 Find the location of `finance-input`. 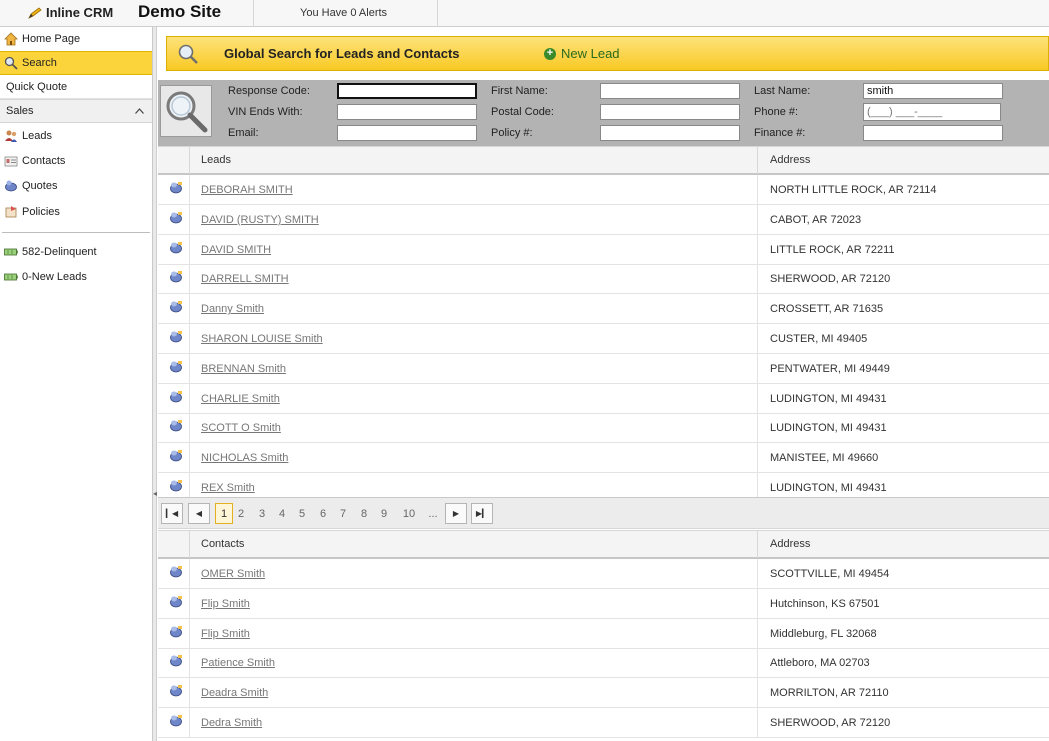

finance-input is located at coordinates (933, 133).